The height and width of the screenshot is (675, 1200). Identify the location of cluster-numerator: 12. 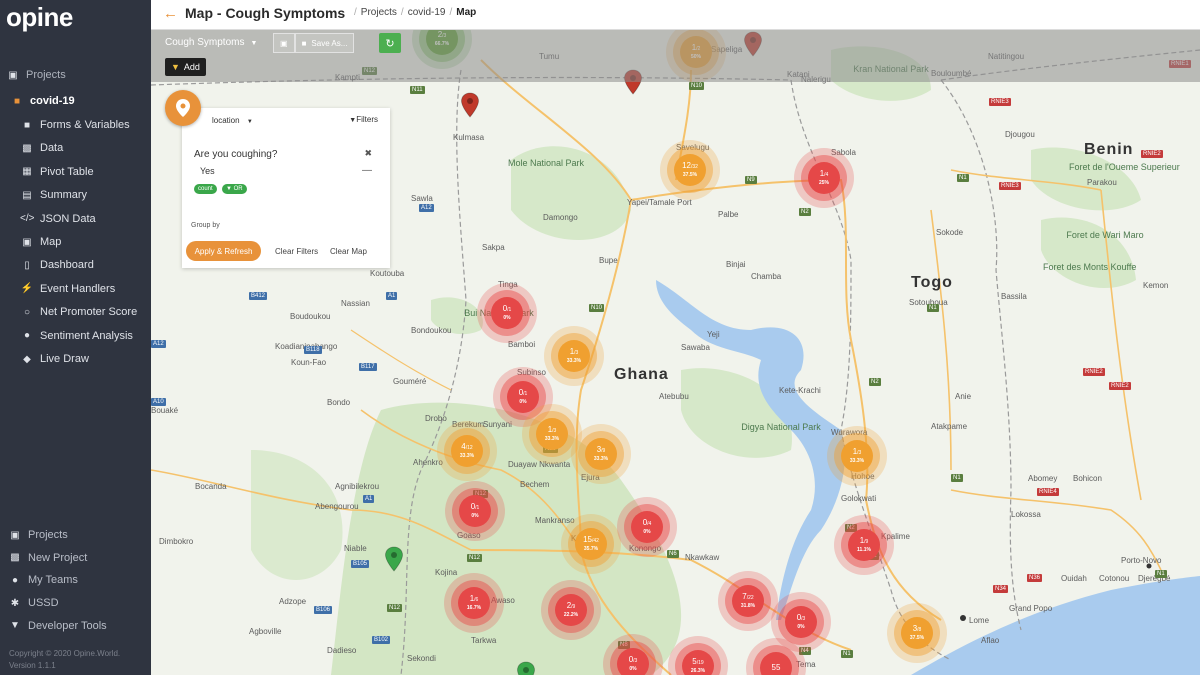
(686, 165).